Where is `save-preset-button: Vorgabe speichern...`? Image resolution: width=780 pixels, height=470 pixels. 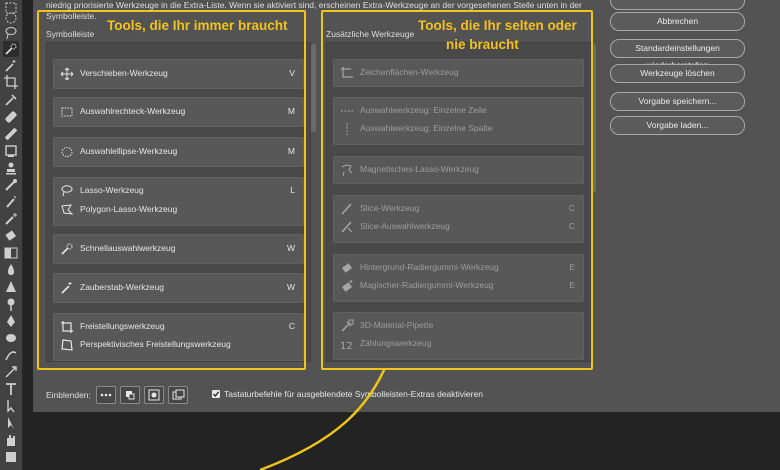 save-preset-button: Vorgabe speichern... is located at coordinates (677, 101).